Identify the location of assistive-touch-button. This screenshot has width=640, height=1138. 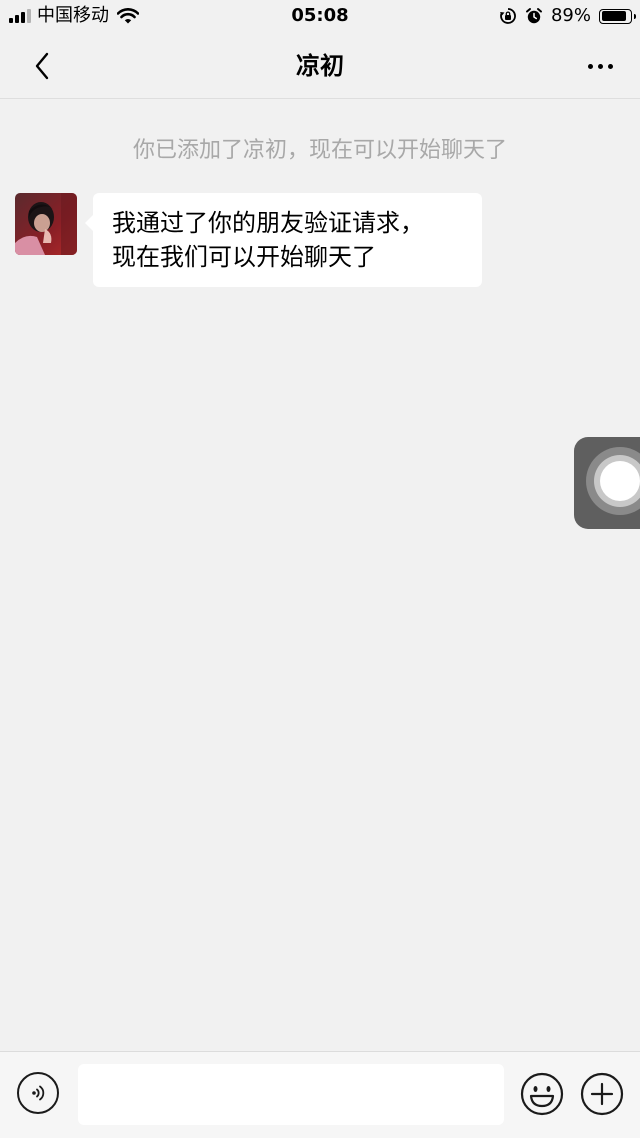
(607, 483).